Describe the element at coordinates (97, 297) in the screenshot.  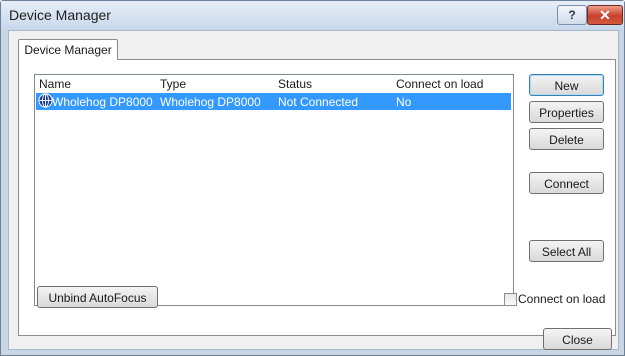
I see `unbind-autofocus-button: Unbind AutoFocus` at that location.